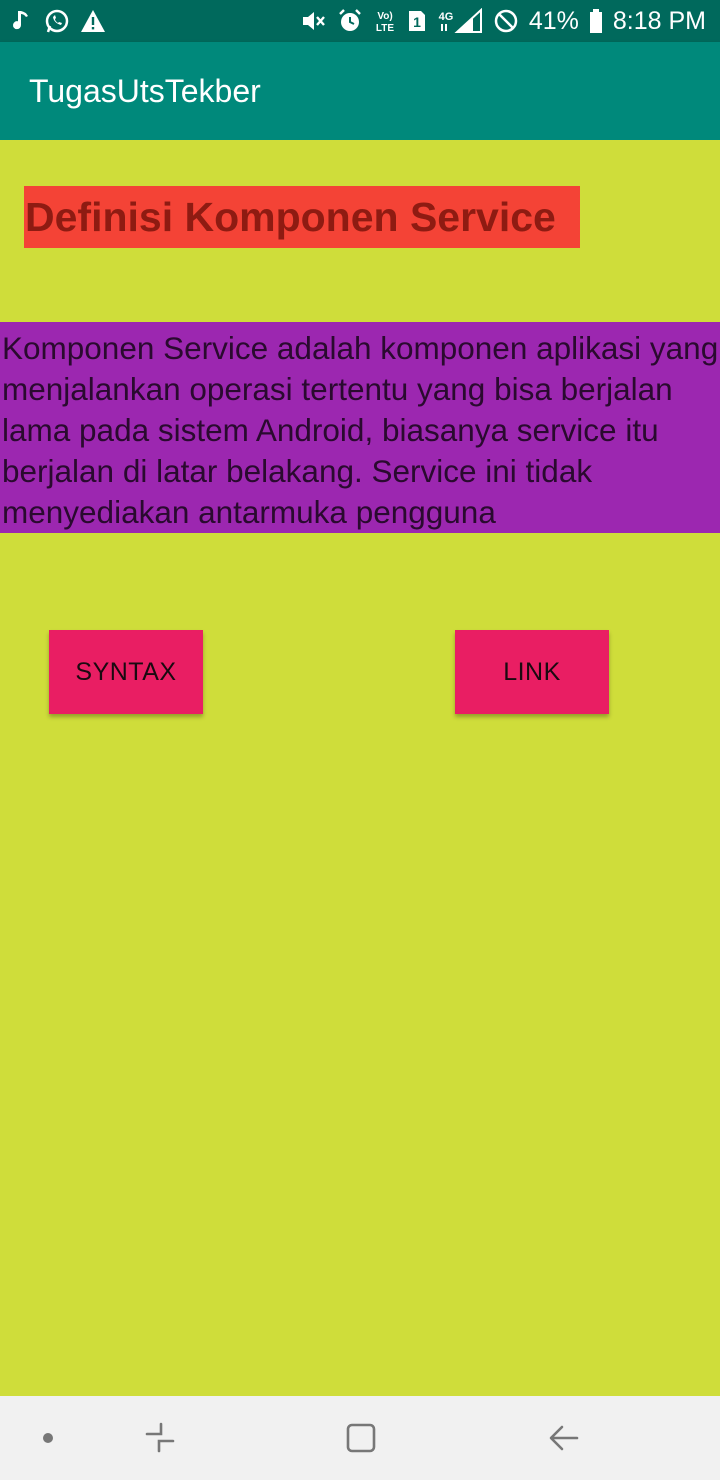 This screenshot has width=720, height=1480. What do you see at coordinates (446, 17) in the screenshot?
I see `svg-text: 4G` at bounding box center [446, 17].